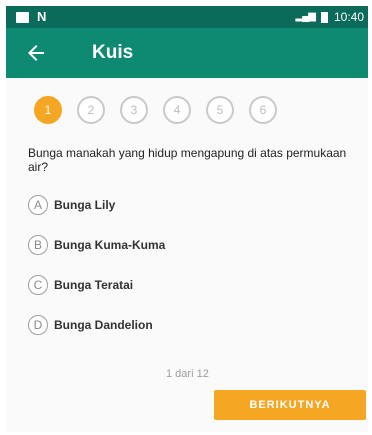 Image resolution: width=372 pixels, height=435 pixels. What do you see at coordinates (155, 110) in the screenshot?
I see `question-stepper: 1 2 3 4 5 6` at bounding box center [155, 110].